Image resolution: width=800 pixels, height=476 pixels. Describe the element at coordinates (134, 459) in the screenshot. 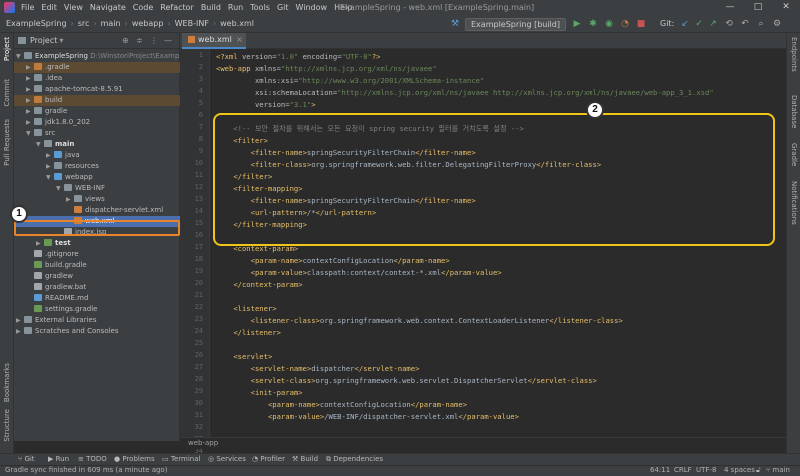

I see `tool-problems: ● Problems` at that location.